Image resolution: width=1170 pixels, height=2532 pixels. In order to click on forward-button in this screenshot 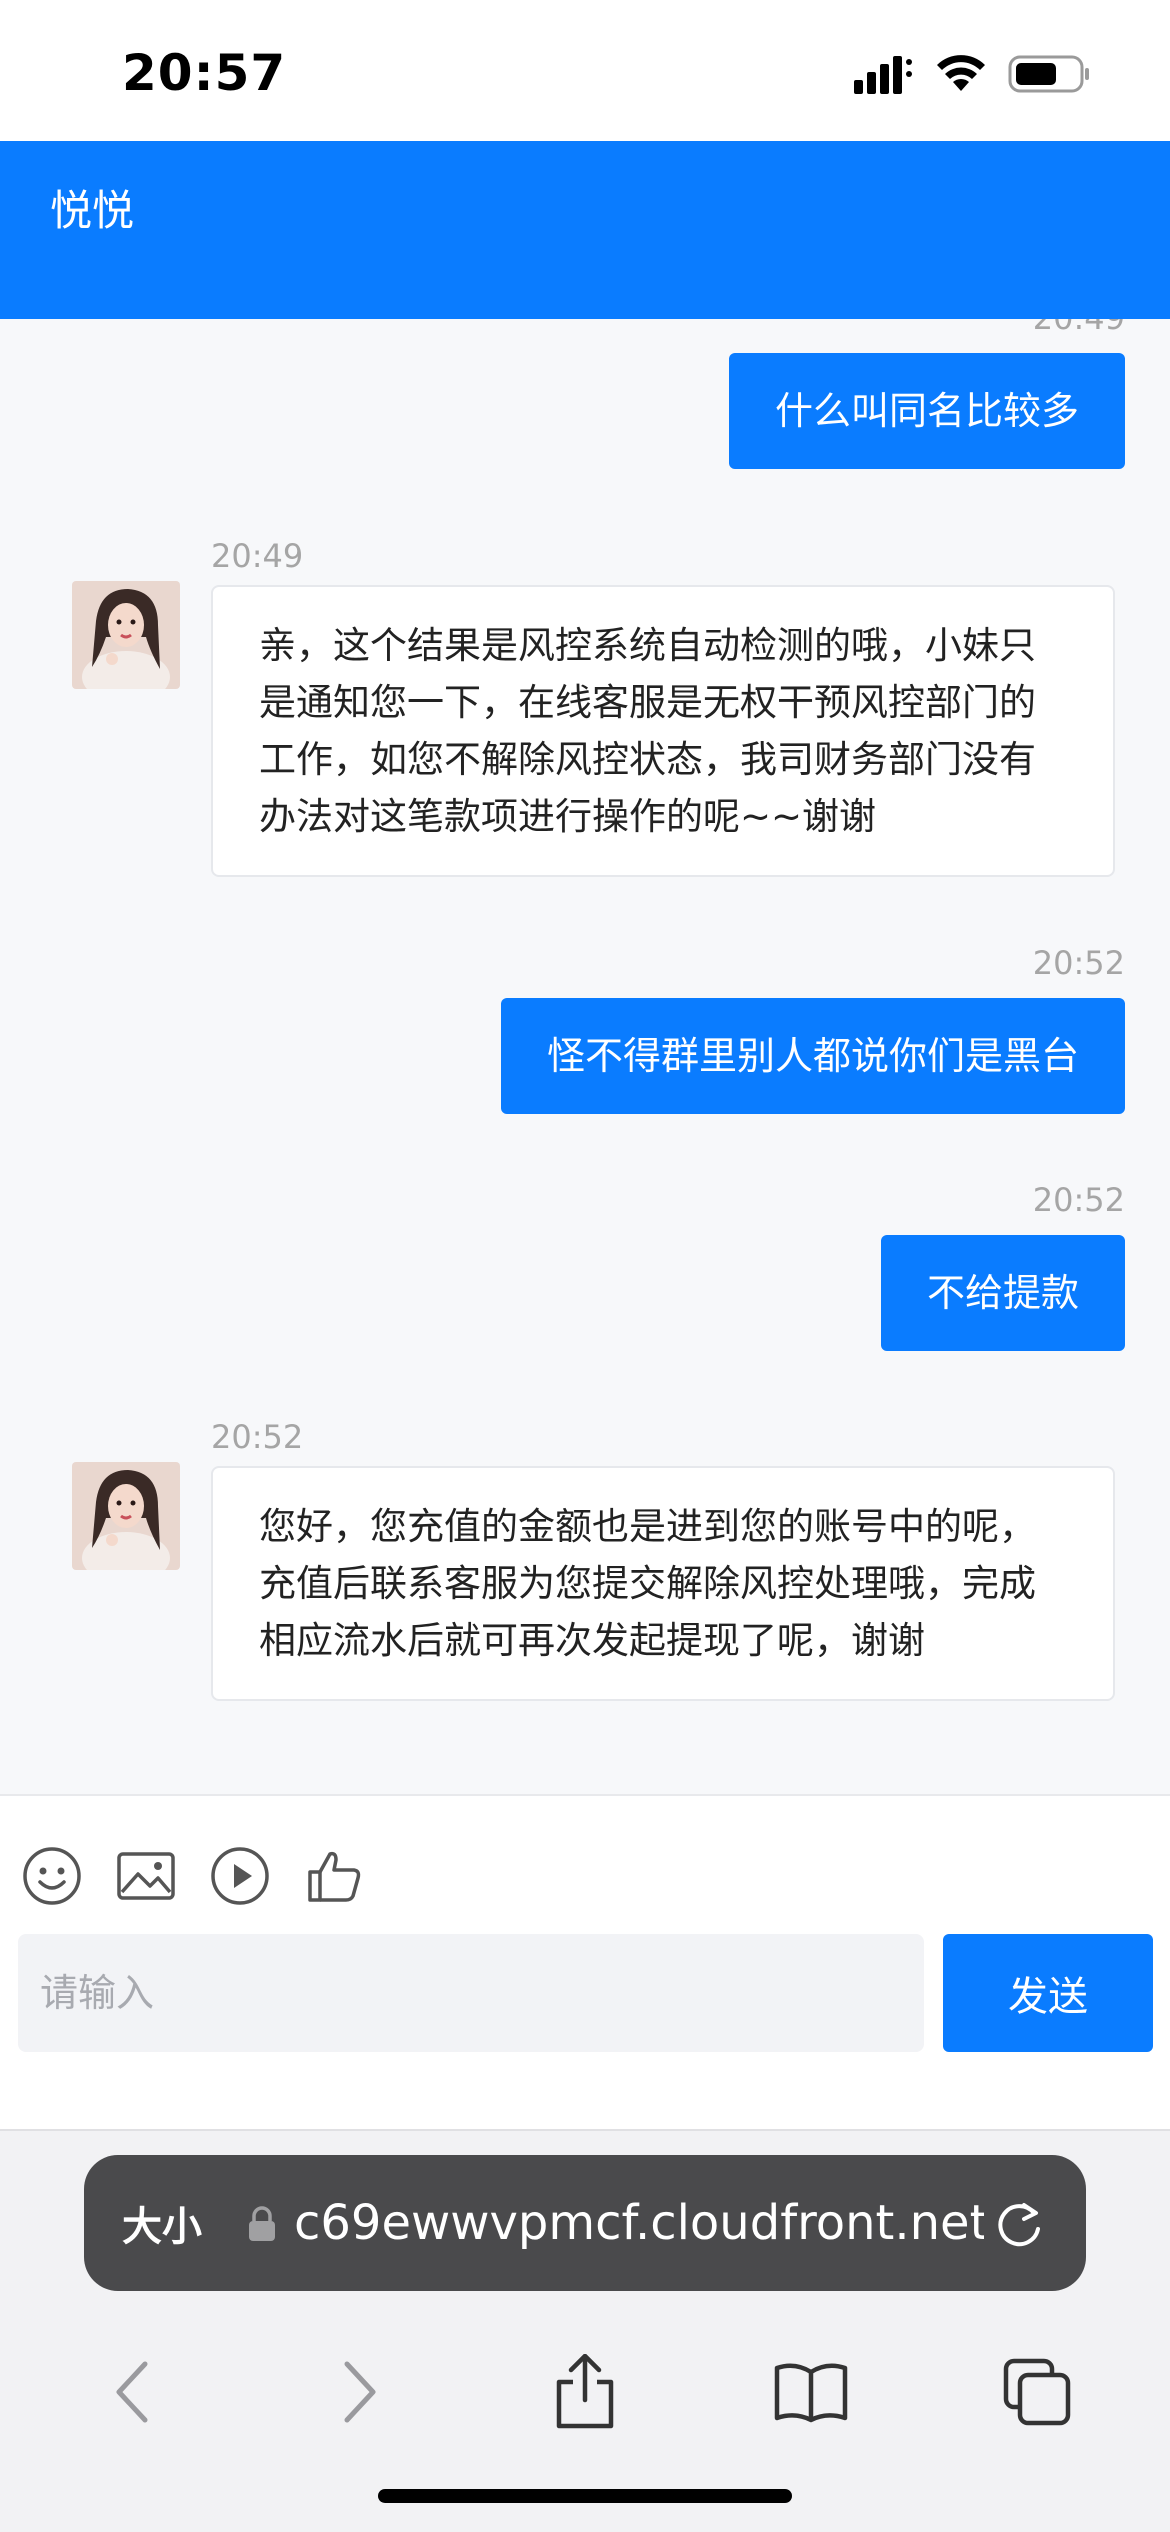, I will do `click(359, 2392)`.